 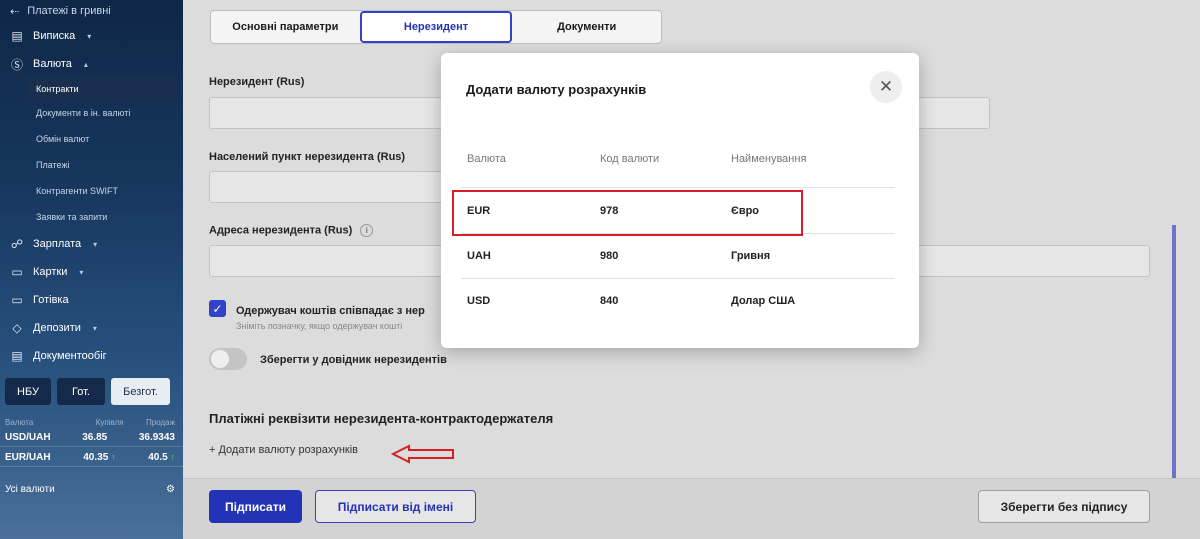 I want to click on toggle-label: Зберегти у довідник нерезидентів, so click(x=353, y=360).